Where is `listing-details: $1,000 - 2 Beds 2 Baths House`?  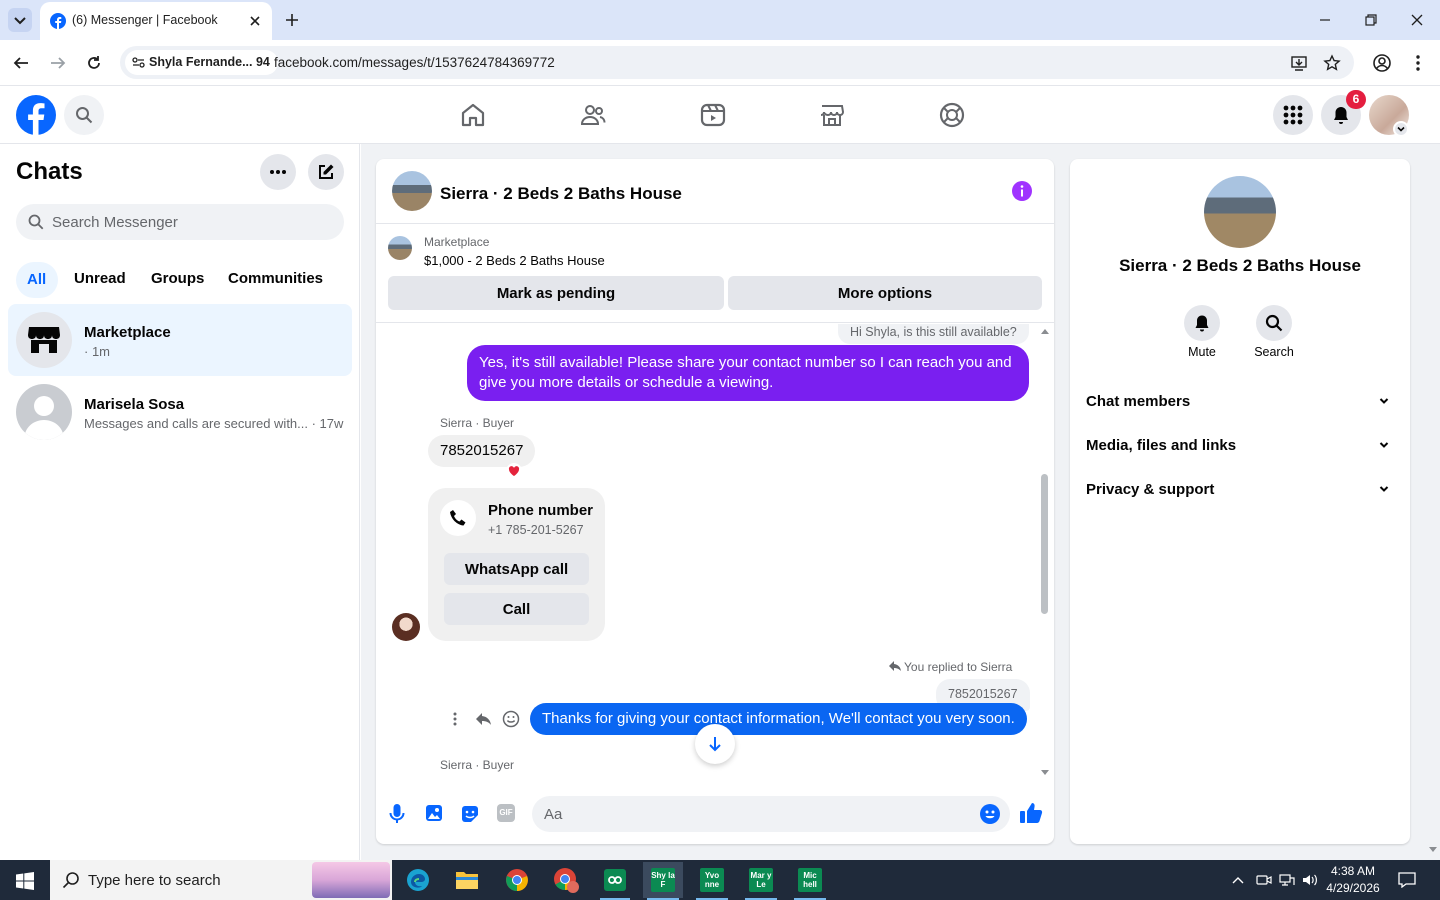
listing-details: $1,000 - 2 Beds 2 Baths House is located at coordinates (514, 260).